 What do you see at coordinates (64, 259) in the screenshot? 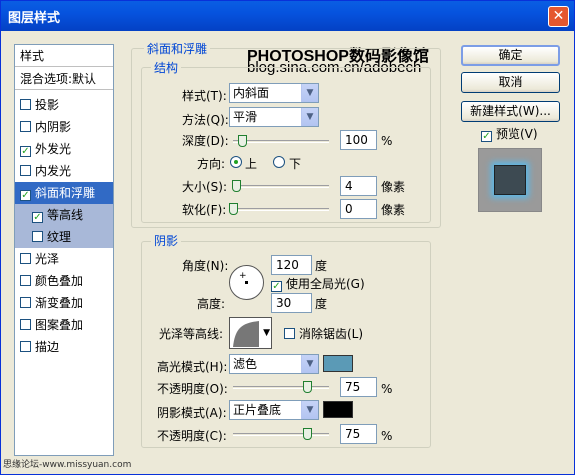
I see `style-list-item: 光泽` at bounding box center [64, 259].